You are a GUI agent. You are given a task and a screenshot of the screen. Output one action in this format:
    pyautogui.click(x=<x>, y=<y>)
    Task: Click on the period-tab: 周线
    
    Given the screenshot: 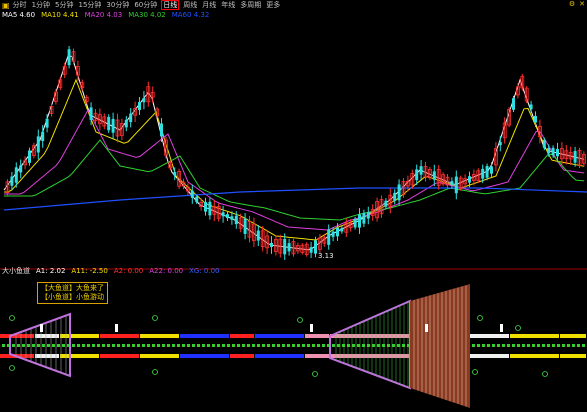 What is the action you would take?
    pyautogui.click(x=190, y=5)
    